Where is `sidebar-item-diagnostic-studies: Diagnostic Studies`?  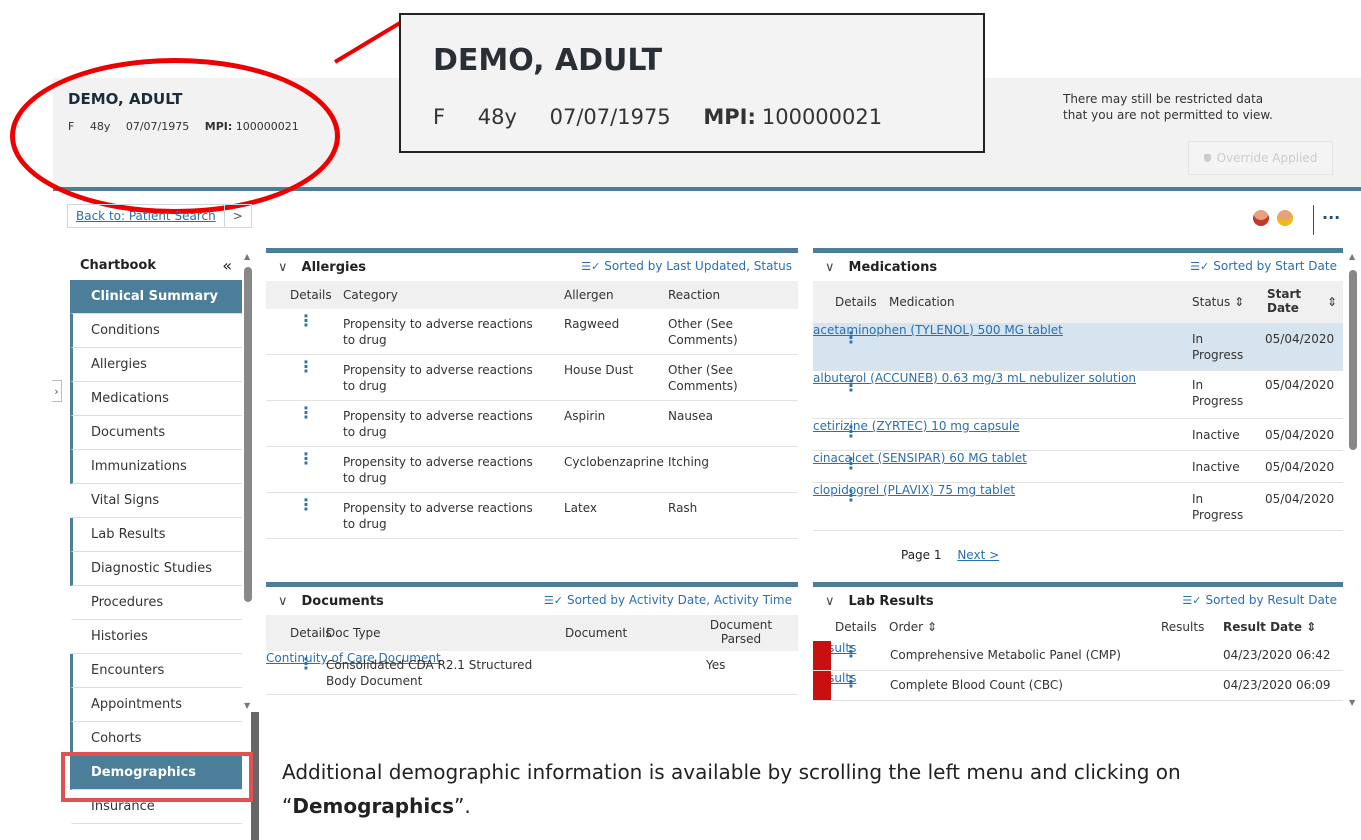 sidebar-item-diagnostic-studies: Diagnostic Studies is located at coordinates (156, 569).